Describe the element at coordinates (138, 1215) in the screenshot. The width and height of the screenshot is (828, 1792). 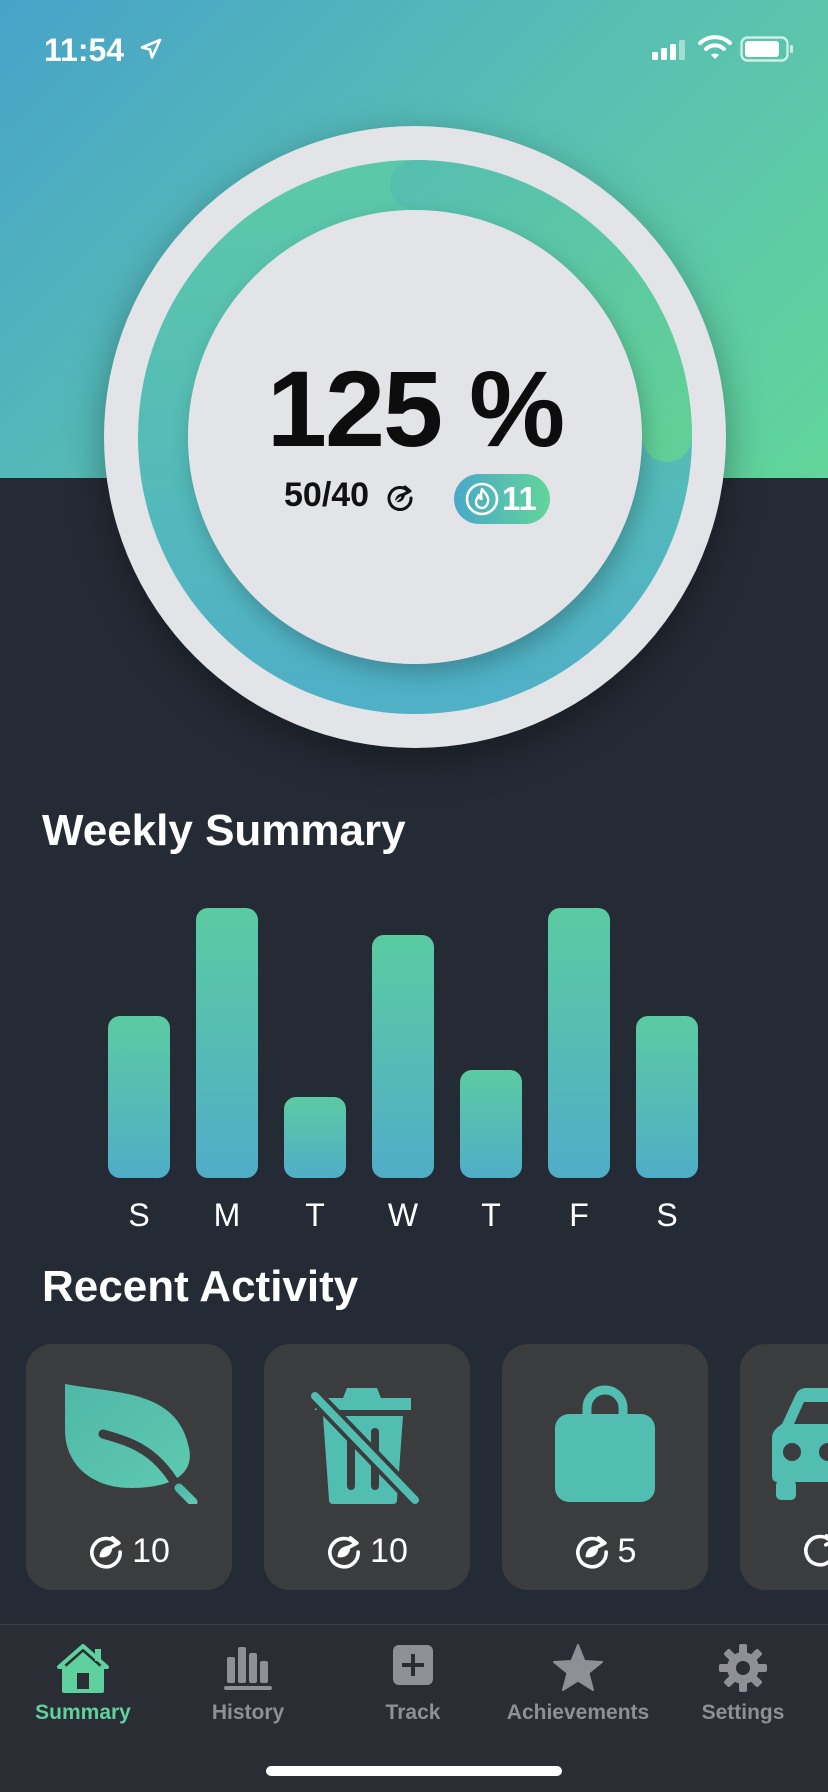
I see `day-label-0: S` at that location.